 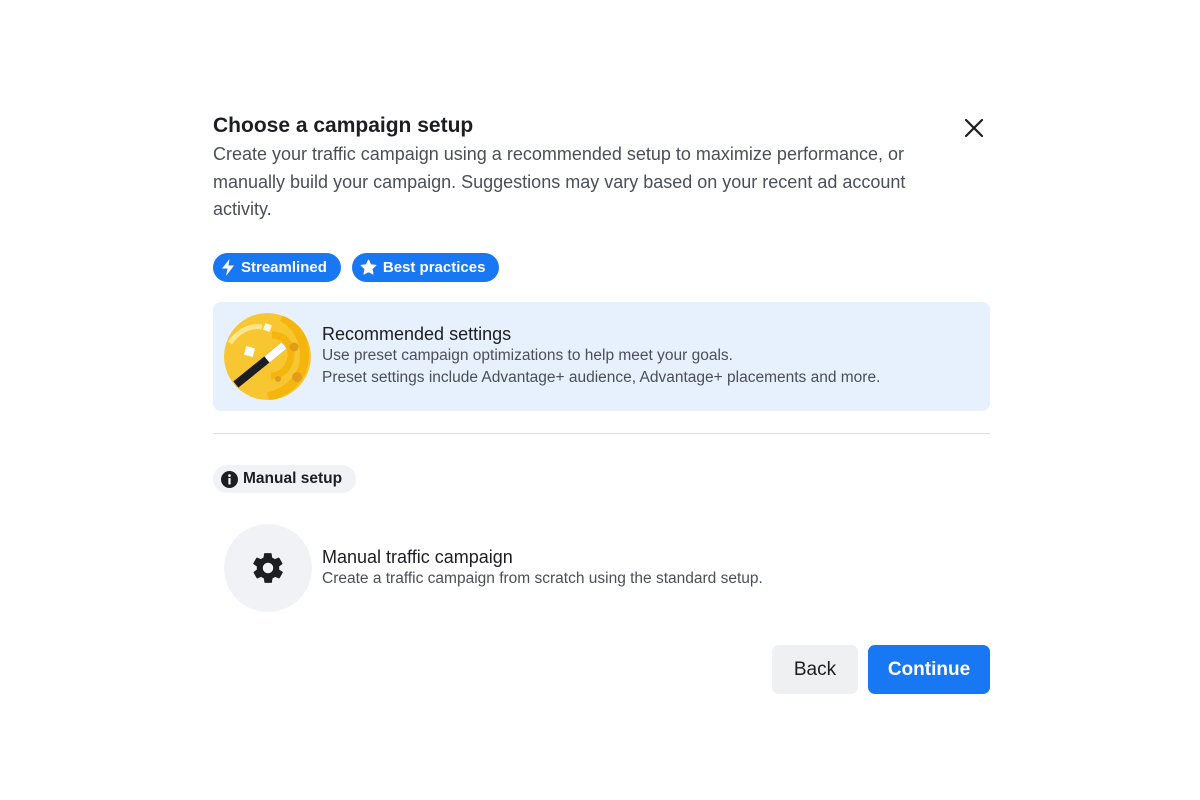 I want to click on gear-icon-container, so click(x=268, y=568).